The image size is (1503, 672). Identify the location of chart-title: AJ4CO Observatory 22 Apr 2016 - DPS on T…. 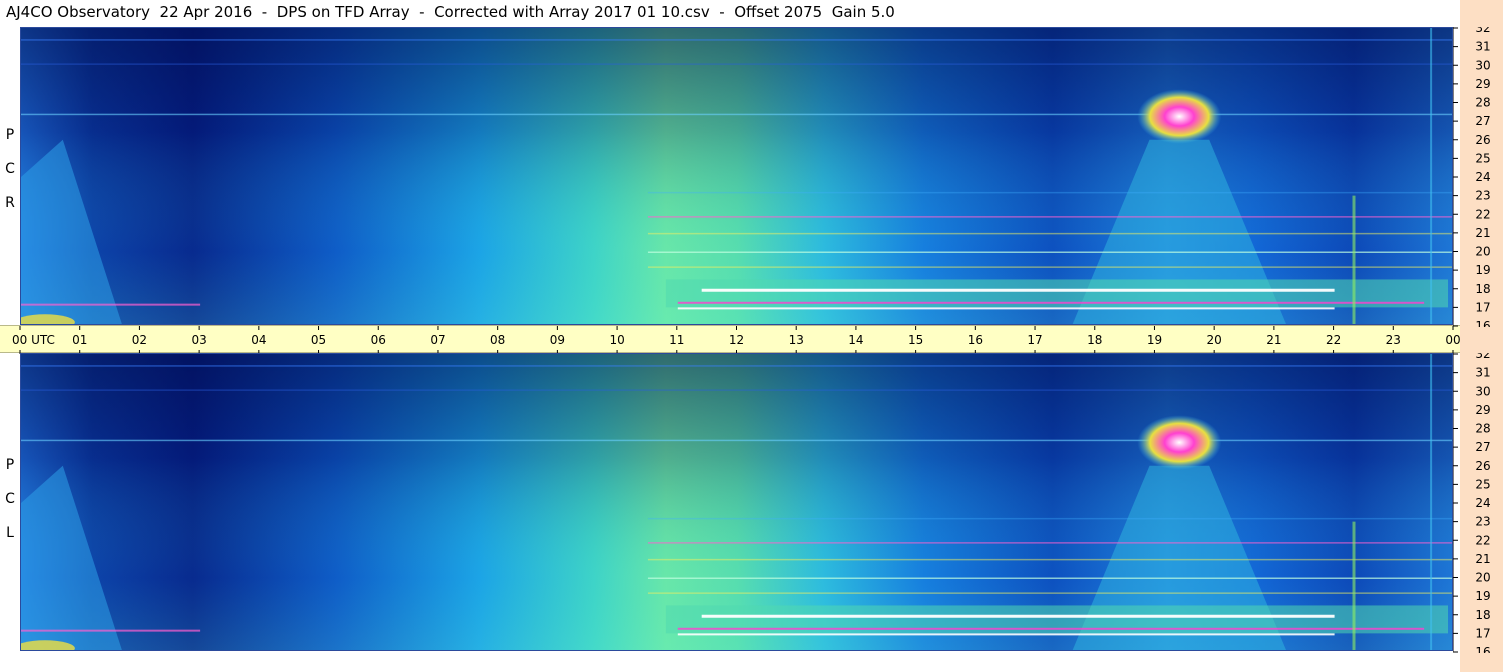
(450, 12).